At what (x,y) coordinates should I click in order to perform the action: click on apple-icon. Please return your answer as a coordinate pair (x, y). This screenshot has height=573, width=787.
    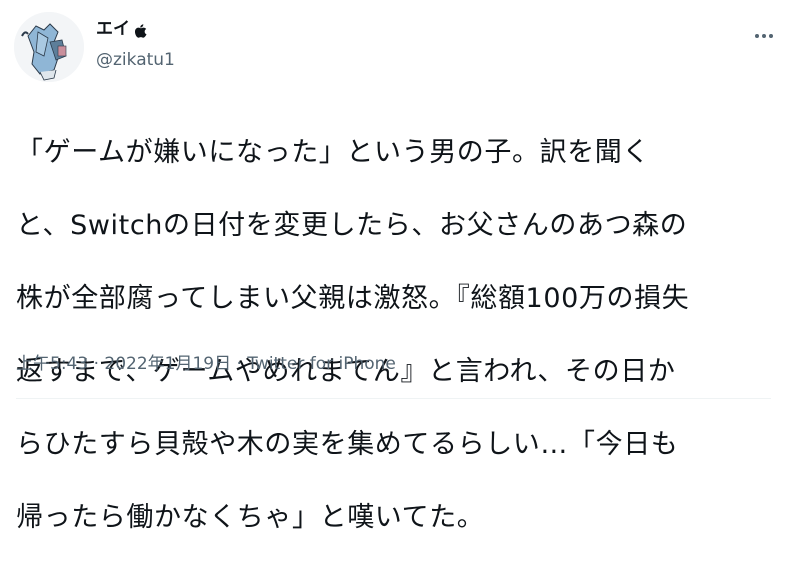
    Looking at the image, I should click on (140, 30).